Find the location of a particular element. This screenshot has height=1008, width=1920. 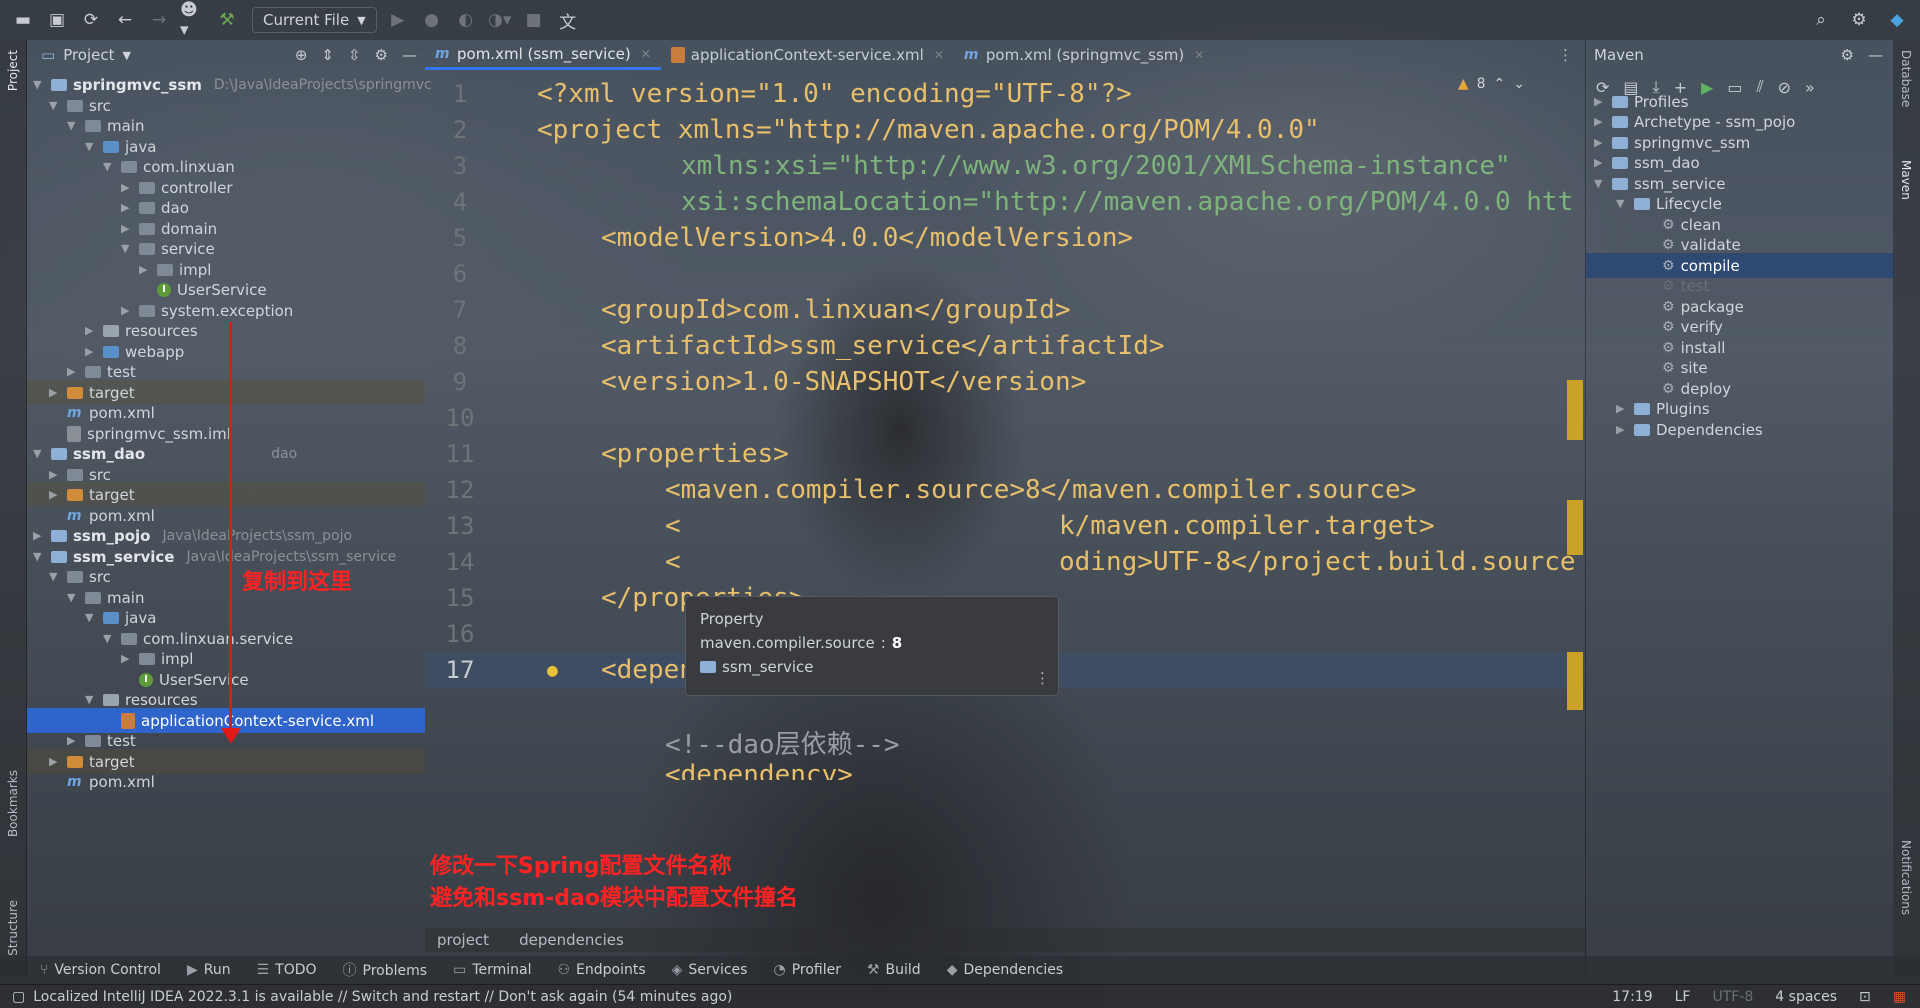

stop-icon: ■ is located at coordinates (534, 20).